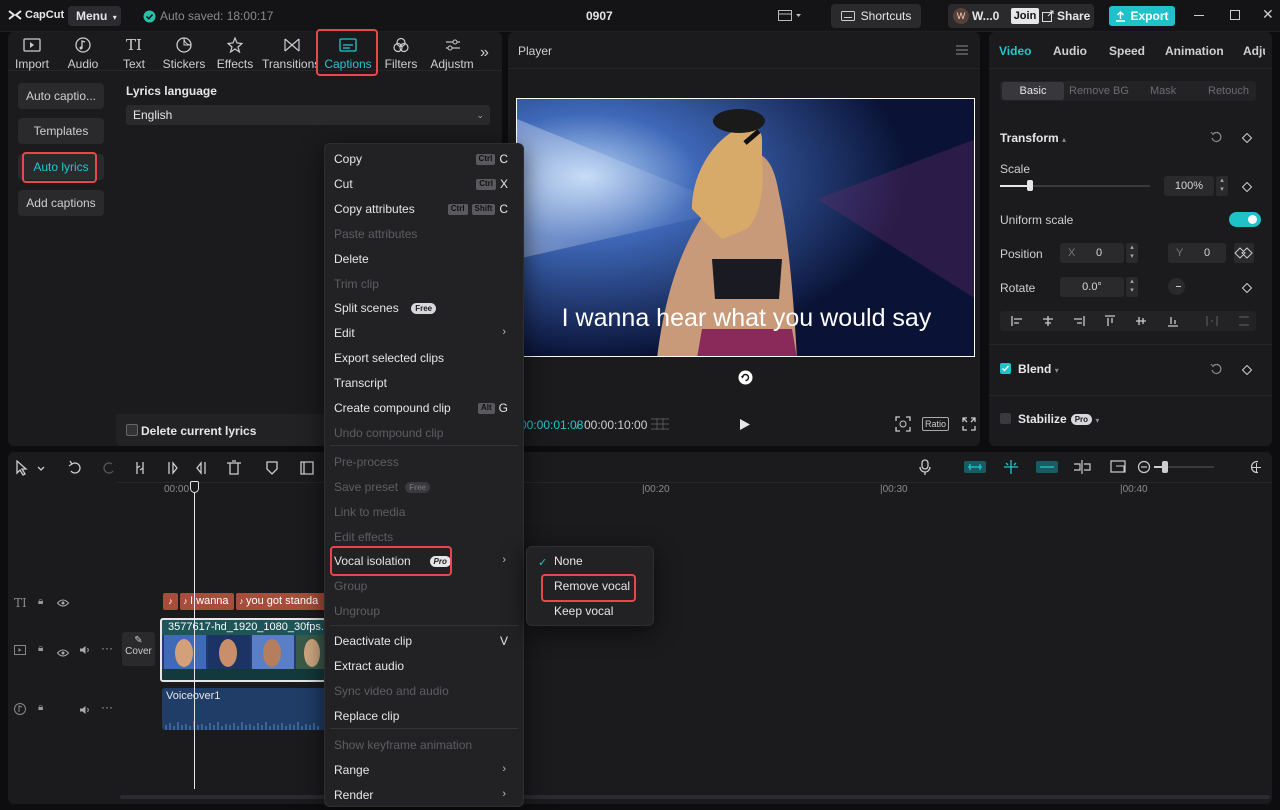  What do you see at coordinates (281, 601) in the screenshot?
I see `caption-clip: ♪ you got standa` at bounding box center [281, 601].